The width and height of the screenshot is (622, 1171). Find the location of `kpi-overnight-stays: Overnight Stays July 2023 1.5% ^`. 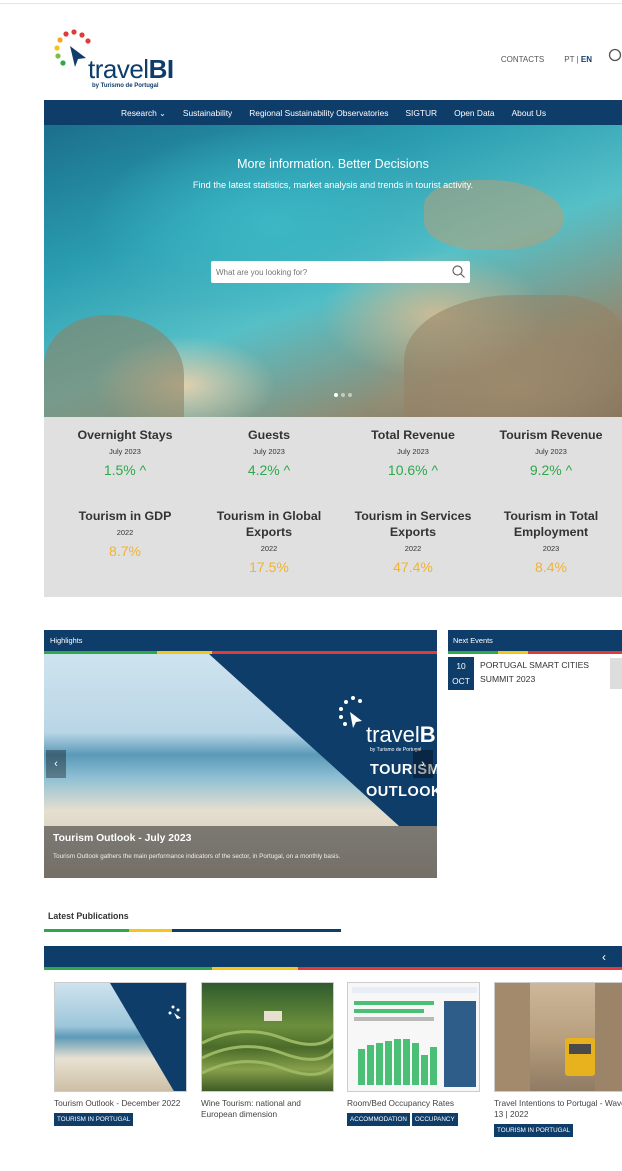

kpi-overnight-stays: Overnight Stays July 2023 1.5% ^ is located at coordinates (125, 452).